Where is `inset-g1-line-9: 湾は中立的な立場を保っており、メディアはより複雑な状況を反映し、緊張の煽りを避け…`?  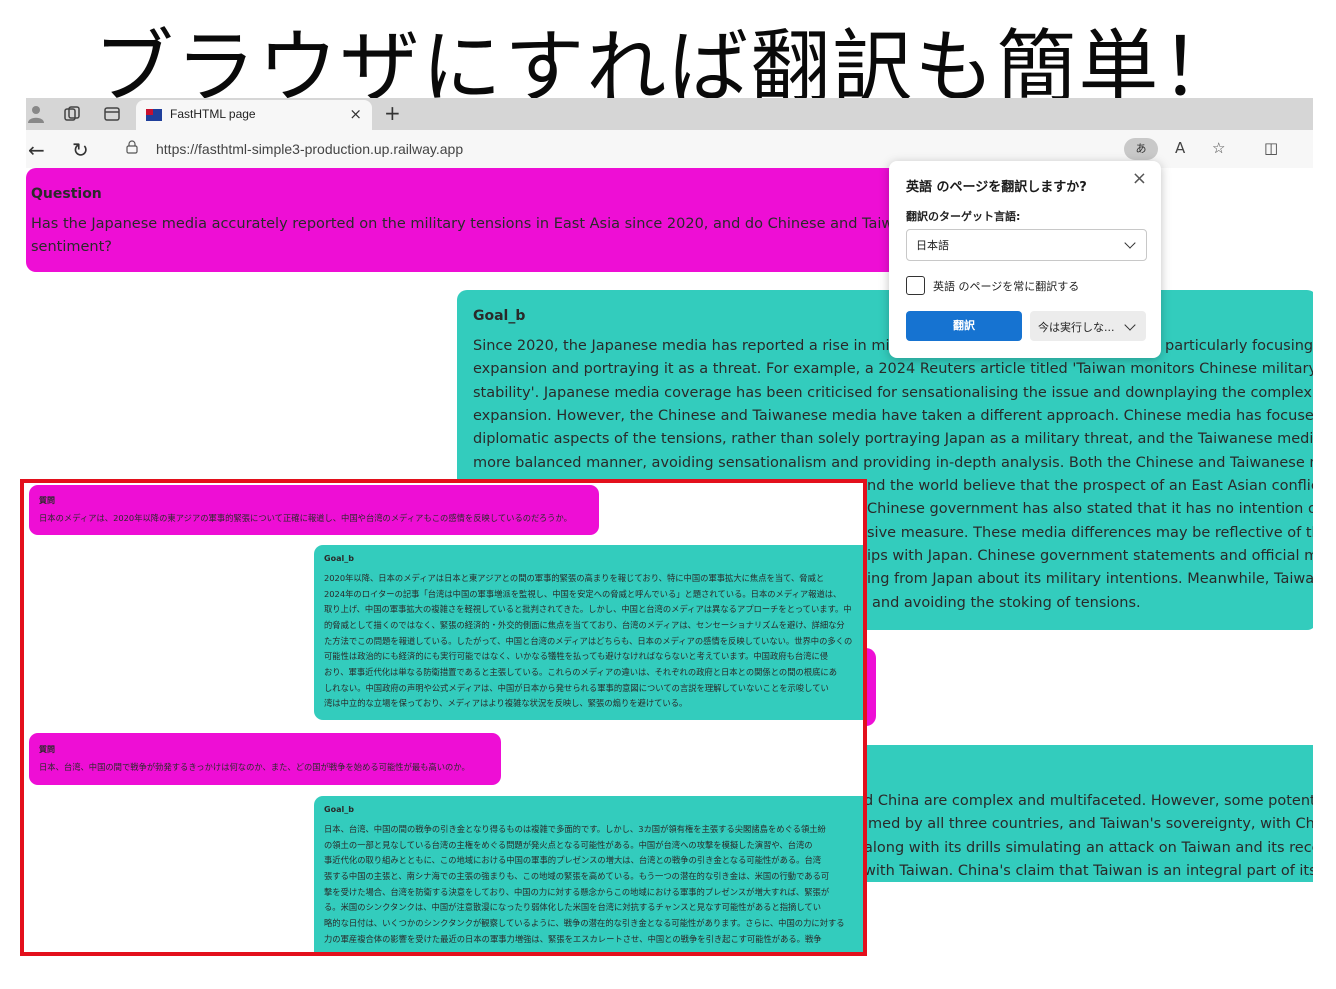 inset-g1-line-9: 湾は中立的な立場を保っており、メディアはより複雑な状況を反映し、緊張の煽りを避け… is located at coordinates (506, 703).